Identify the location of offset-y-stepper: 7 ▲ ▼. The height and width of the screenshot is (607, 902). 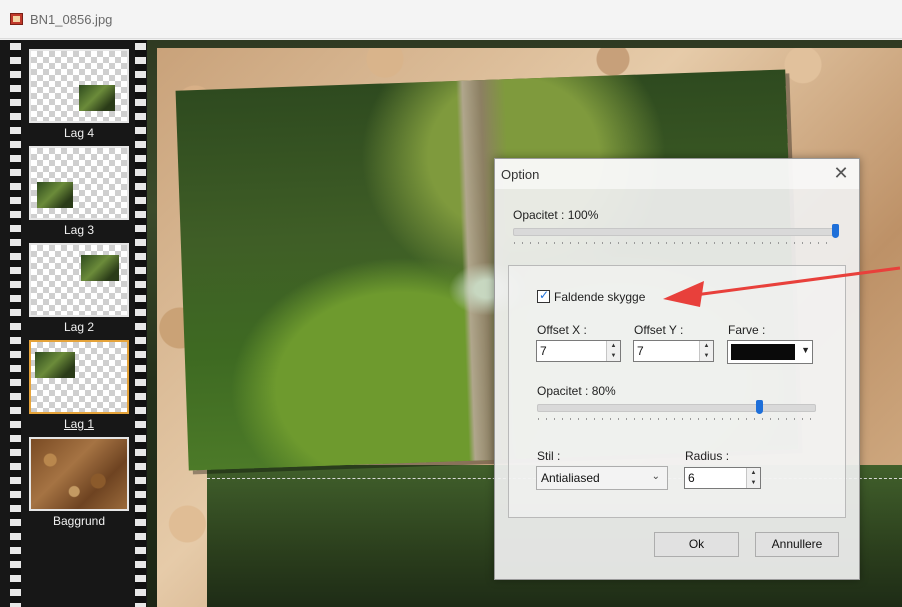
(673, 351).